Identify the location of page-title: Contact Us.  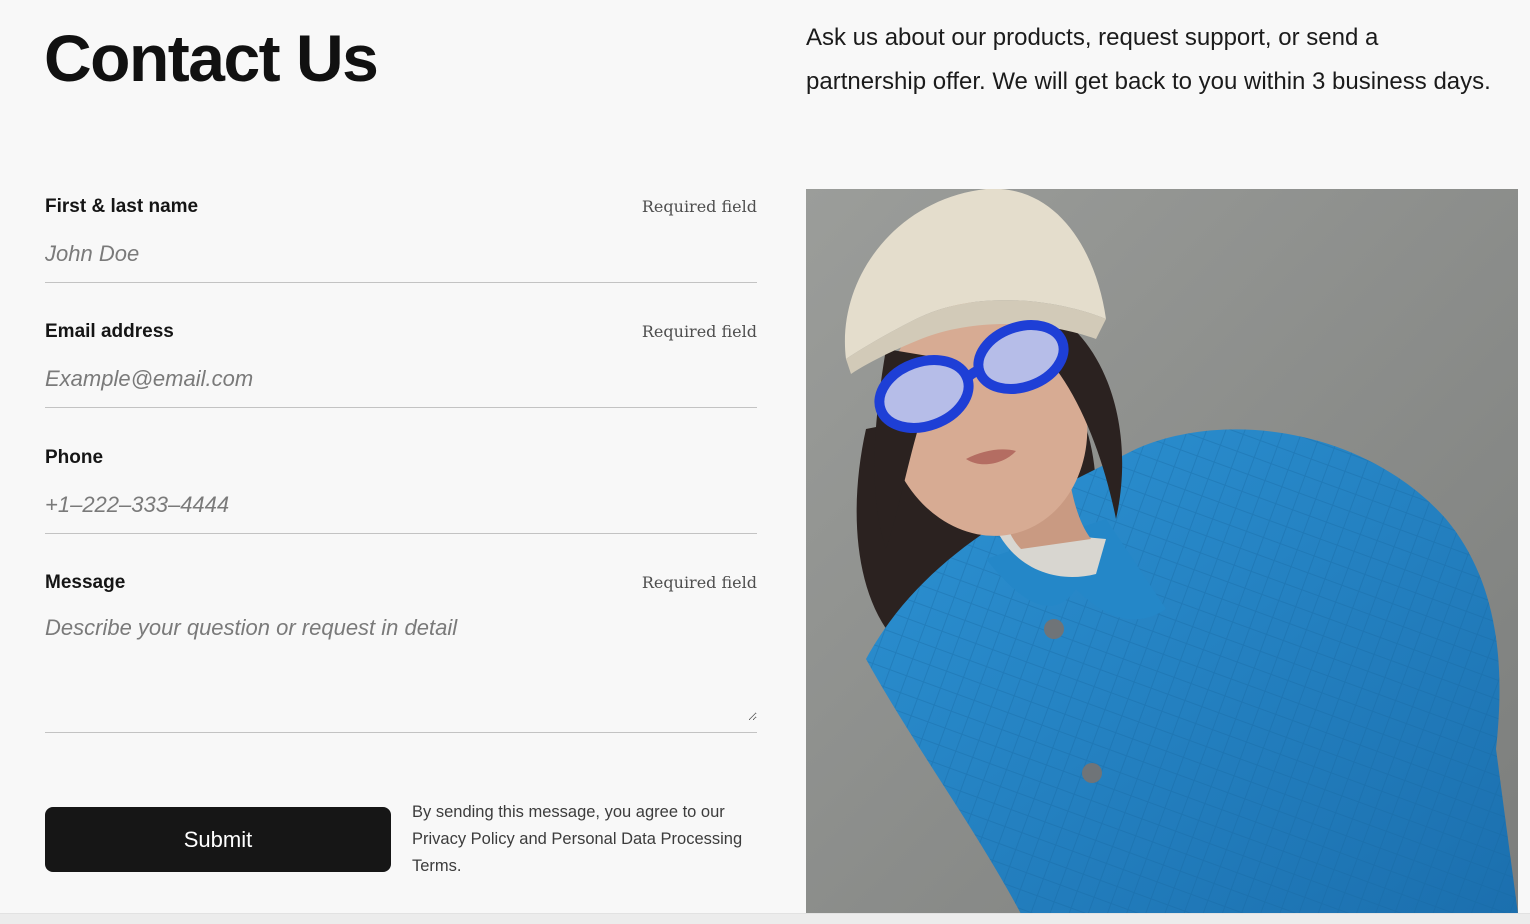
(211, 58).